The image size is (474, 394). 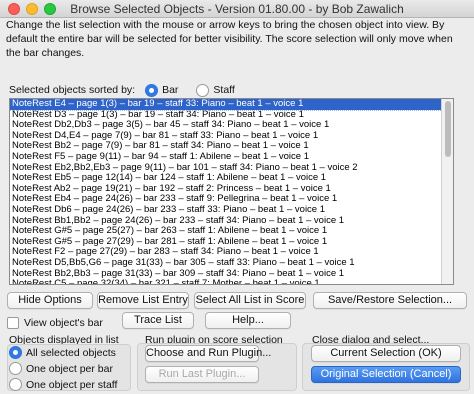 I want to click on sort-label: Selected objects sorted by:, so click(x=72, y=90).